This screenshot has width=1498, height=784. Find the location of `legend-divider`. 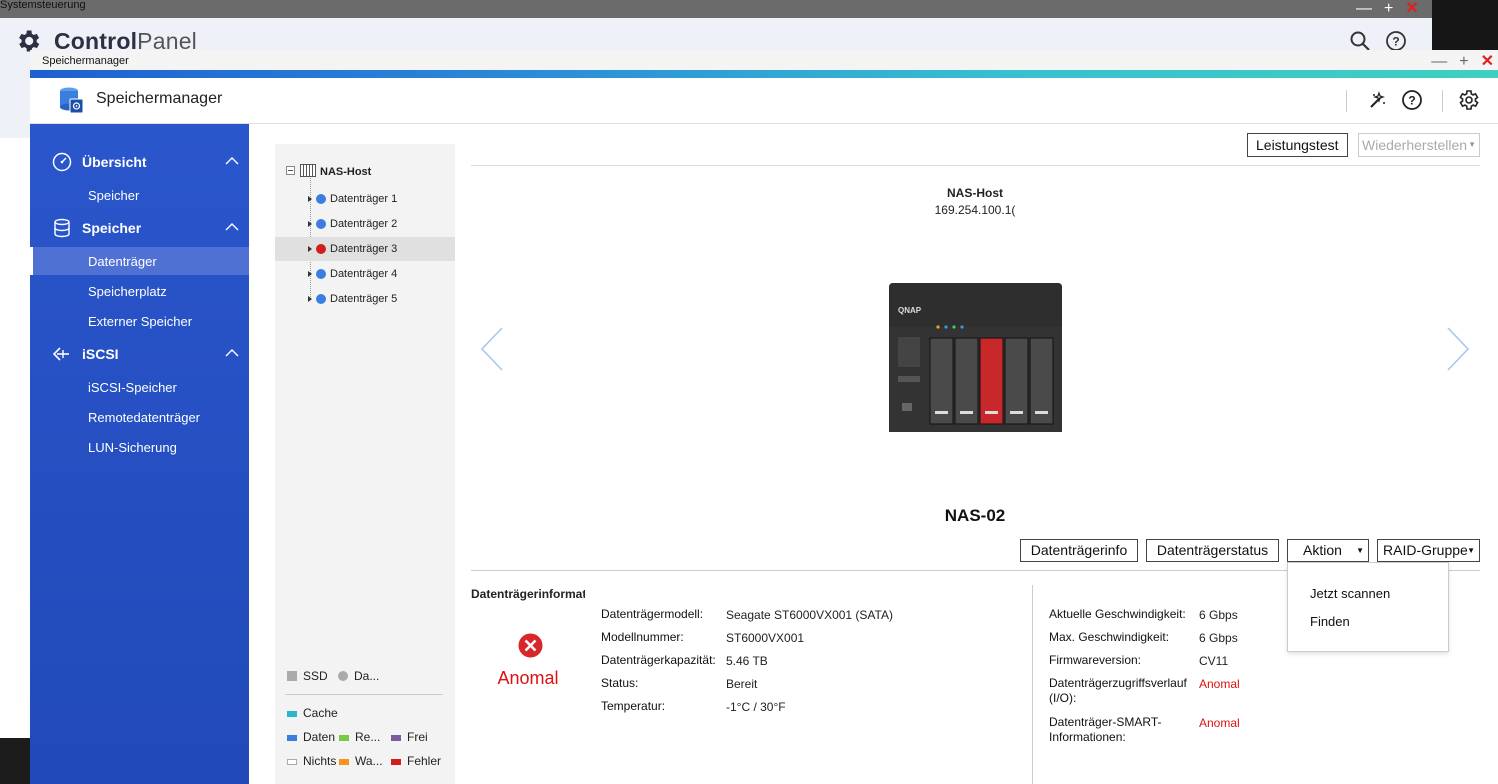

legend-divider is located at coordinates (364, 694).